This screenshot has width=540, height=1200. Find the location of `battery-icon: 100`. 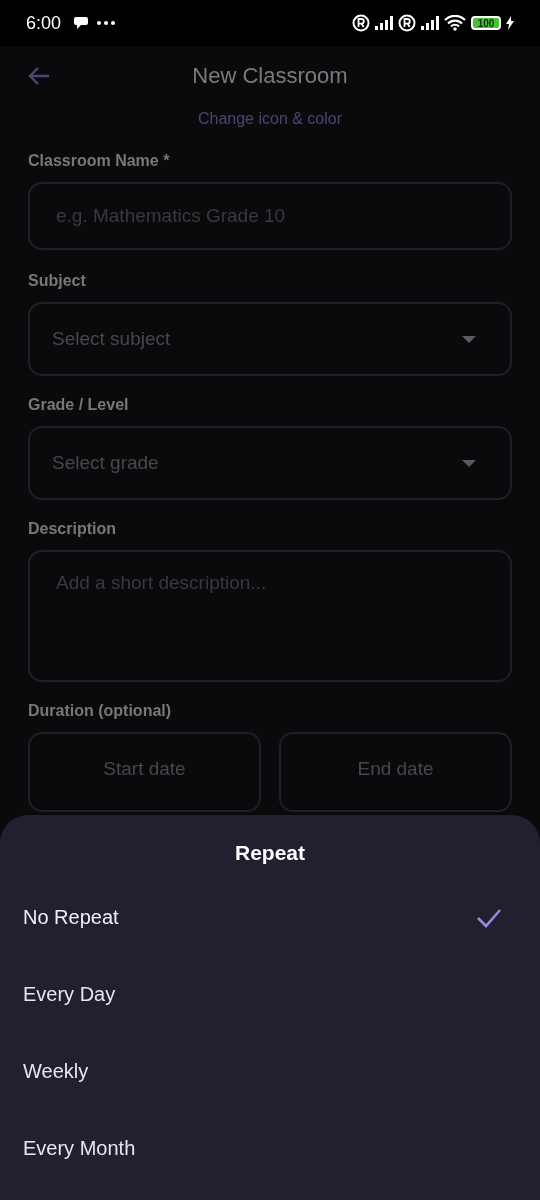

battery-icon: 100 is located at coordinates (486, 23).